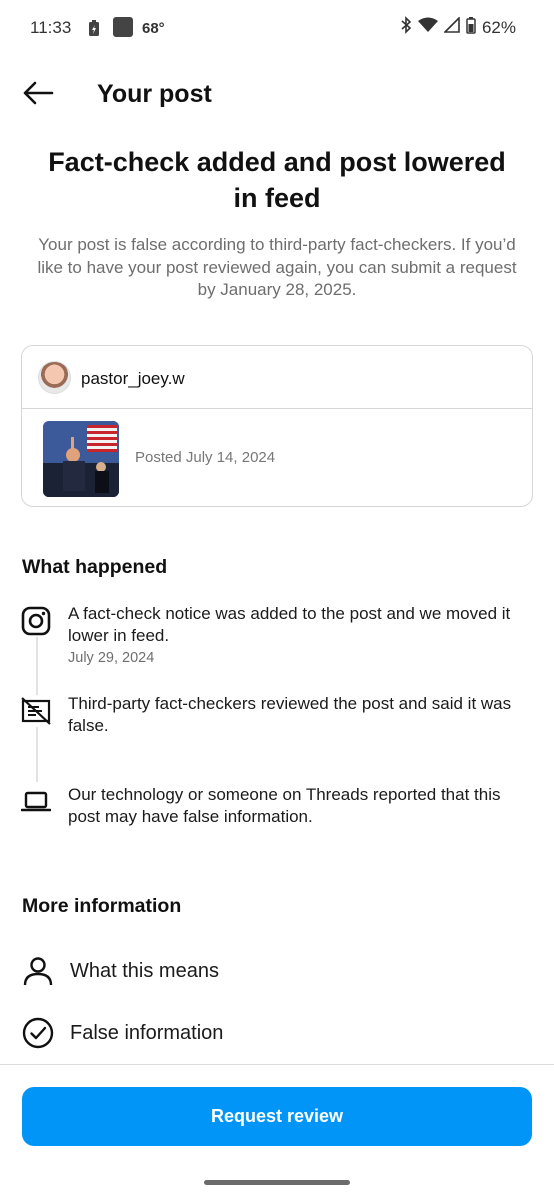 This screenshot has width=554, height=1200. Describe the element at coordinates (36, 621) in the screenshot. I see `instagram-icon` at that location.